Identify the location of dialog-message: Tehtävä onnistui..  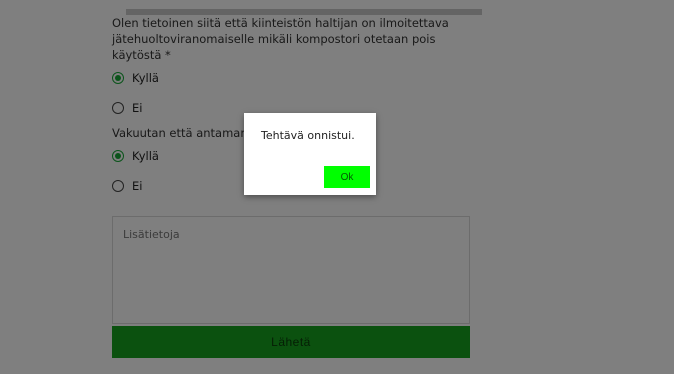
(308, 135).